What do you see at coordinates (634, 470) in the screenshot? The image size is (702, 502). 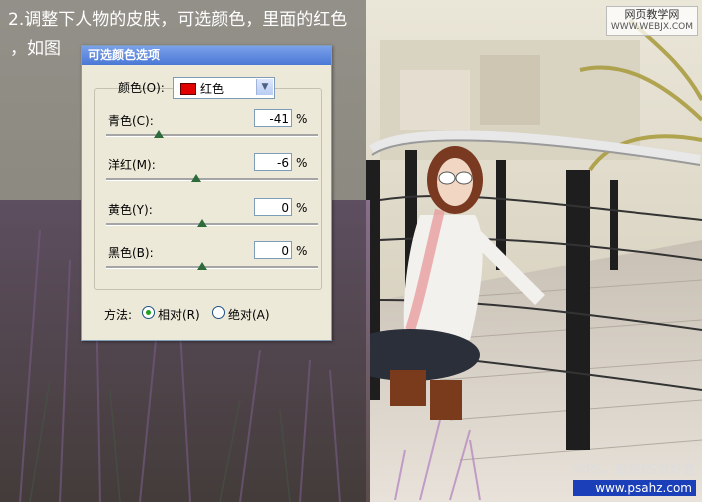 I see `slogan-text: 学PS，就到PS爱好者` at bounding box center [634, 470].